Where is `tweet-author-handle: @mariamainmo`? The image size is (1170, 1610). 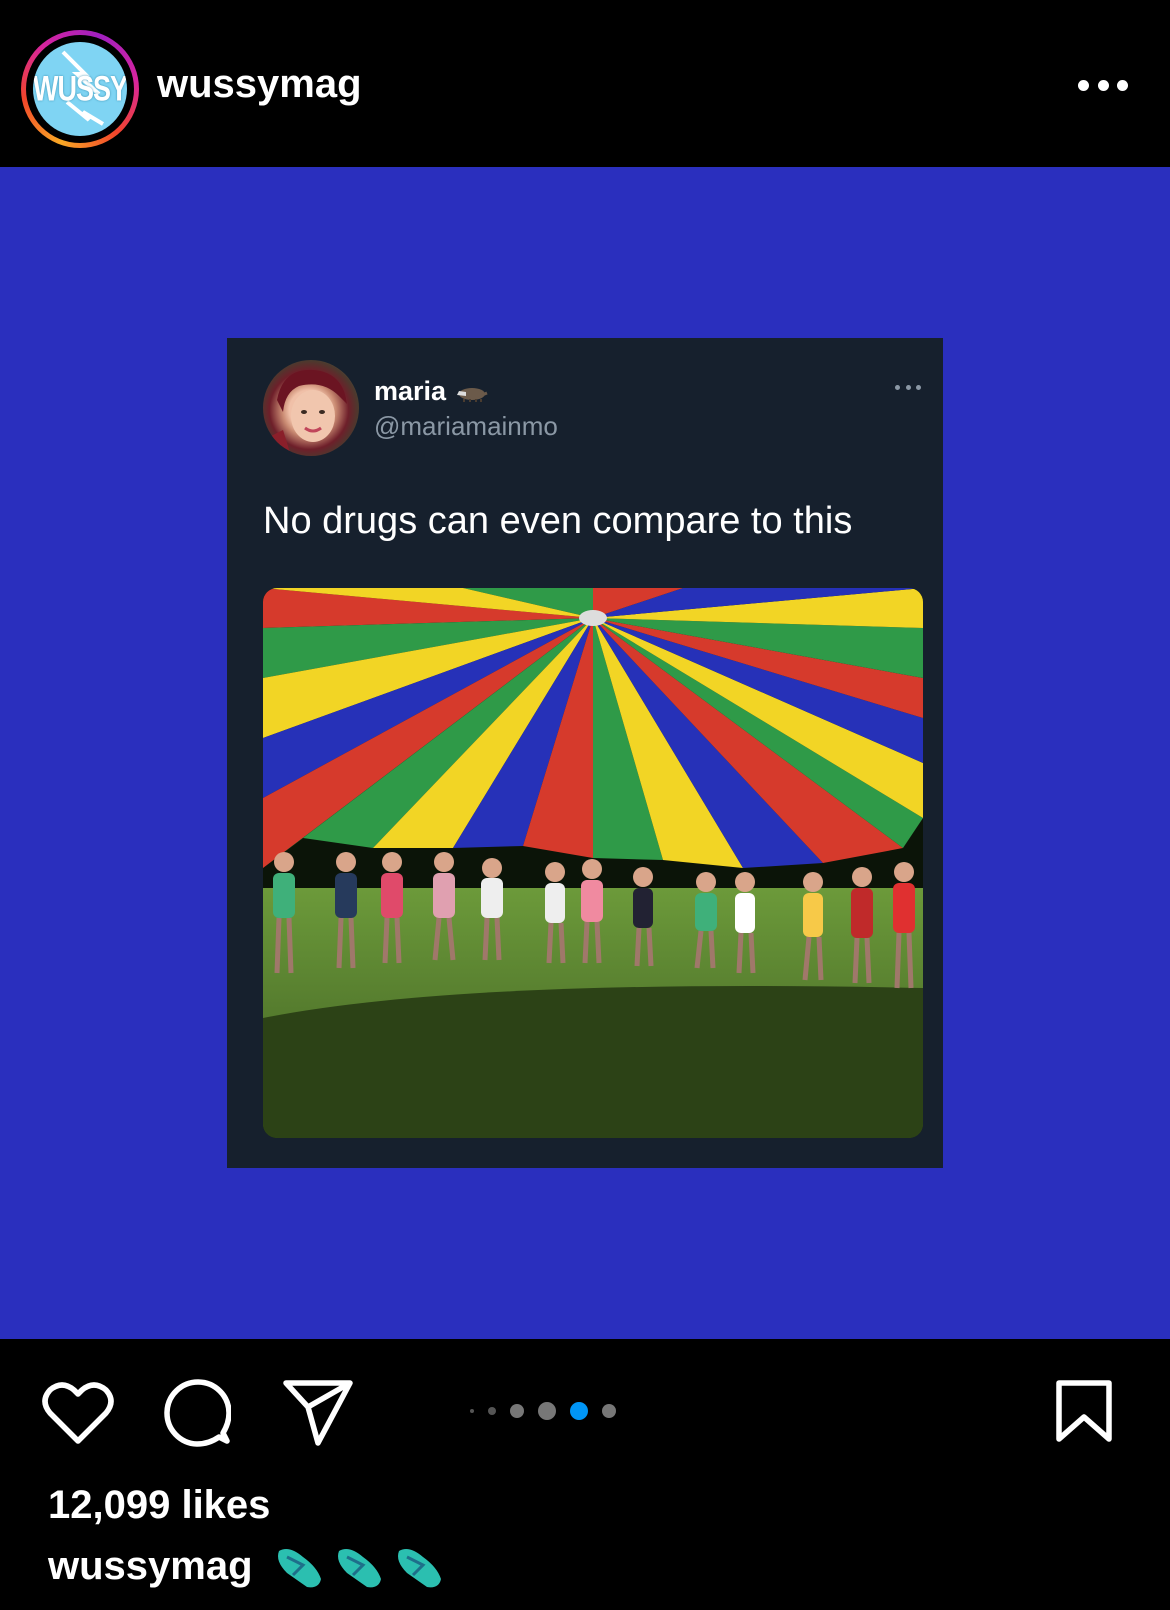 tweet-author-handle: @mariamainmo is located at coordinates (466, 426).